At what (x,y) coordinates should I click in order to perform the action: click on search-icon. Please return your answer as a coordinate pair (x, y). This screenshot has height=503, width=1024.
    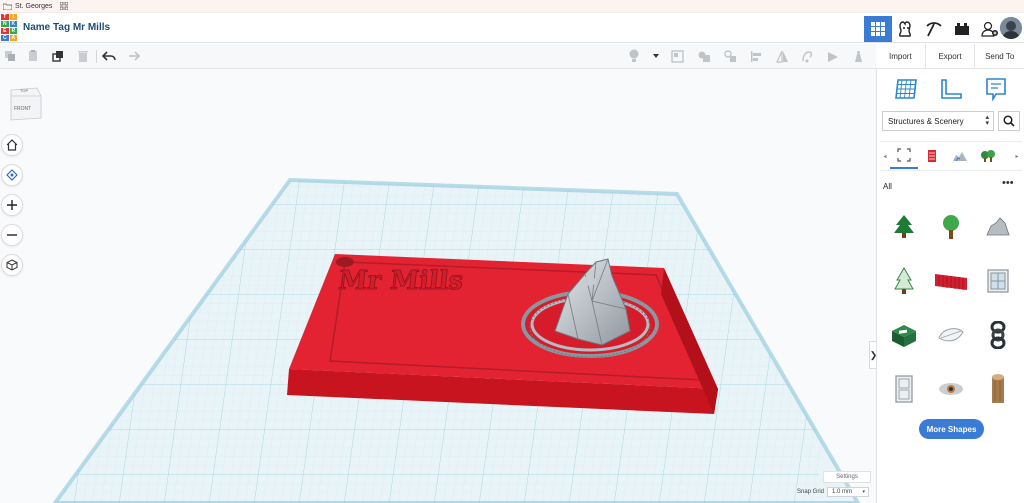
    Looking at the image, I should click on (1009, 121).